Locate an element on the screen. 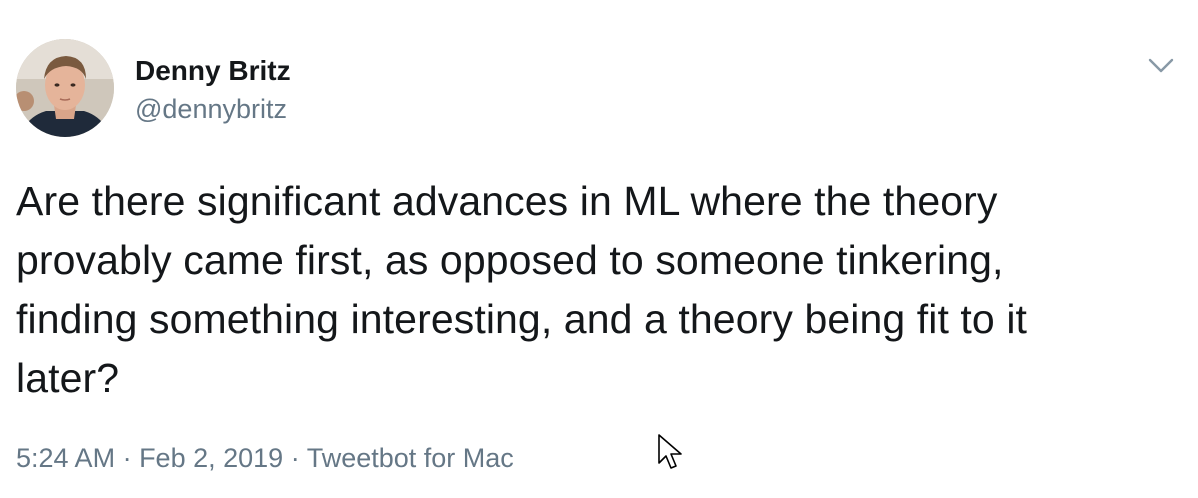 The height and width of the screenshot is (498, 1198). author-display-name: Denny Britz is located at coordinates (213, 71).